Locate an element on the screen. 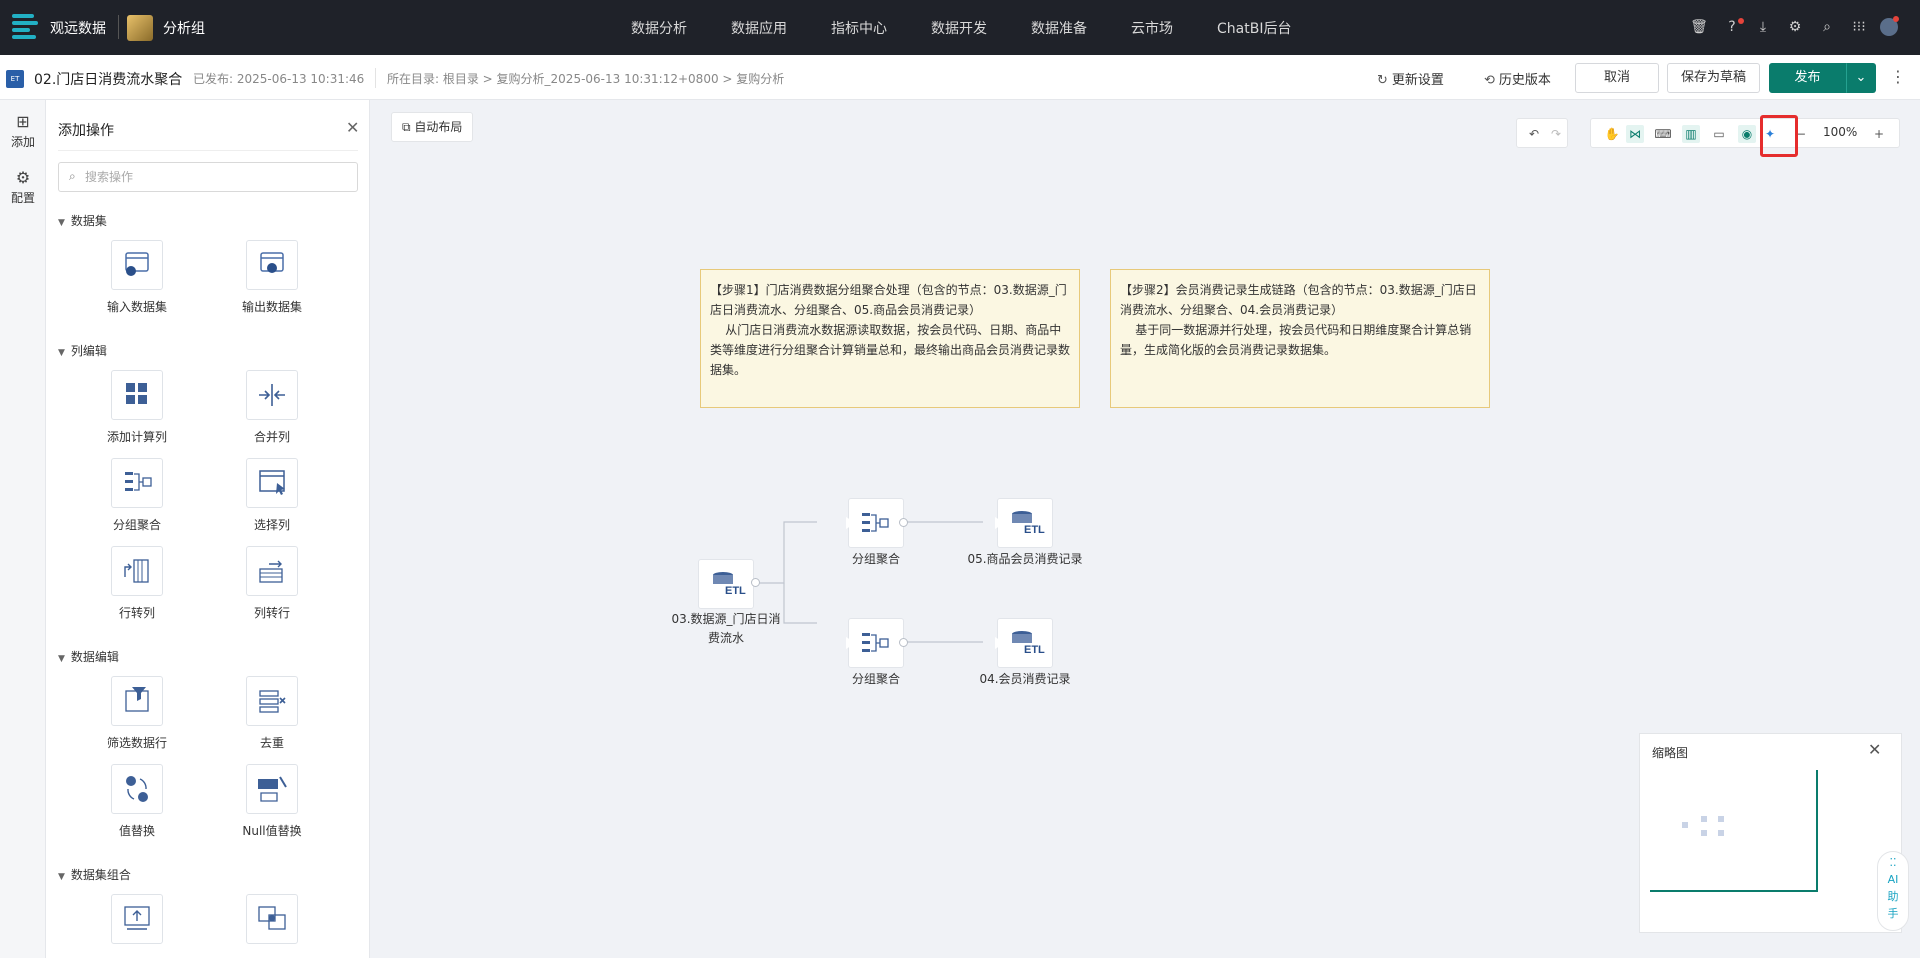 The image size is (1920, 958). operation-search: ⌕ is located at coordinates (208, 177).